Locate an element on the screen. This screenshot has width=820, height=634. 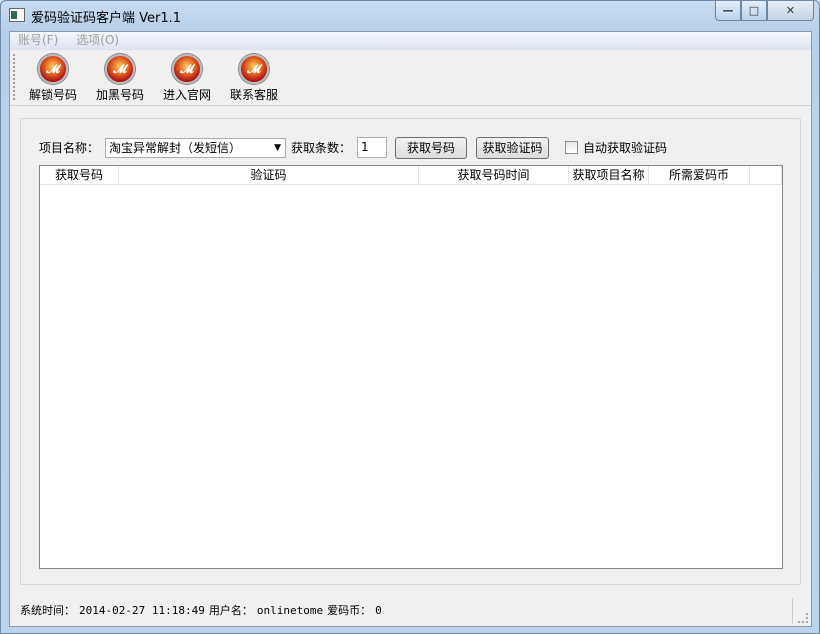
menu-bar: 账号(F) 选项(O) is located at coordinates (410, 41).